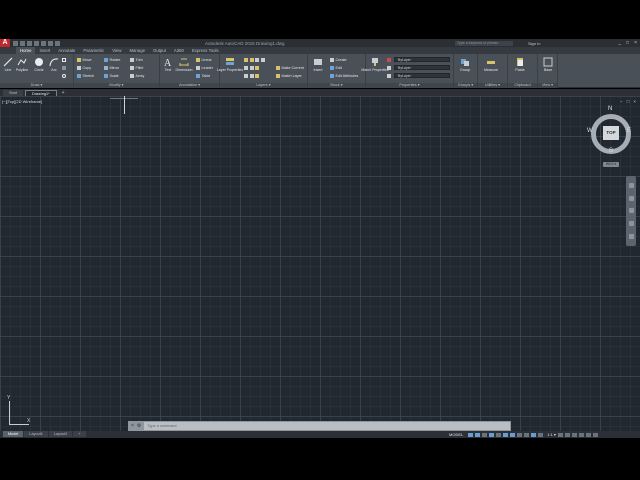 Image resolution: width=640 pixels, height=480 pixels. Describe the element at coordinates (263, 85) in the screenshot. I see `layers-panel-label: Layers ▾` at that location.